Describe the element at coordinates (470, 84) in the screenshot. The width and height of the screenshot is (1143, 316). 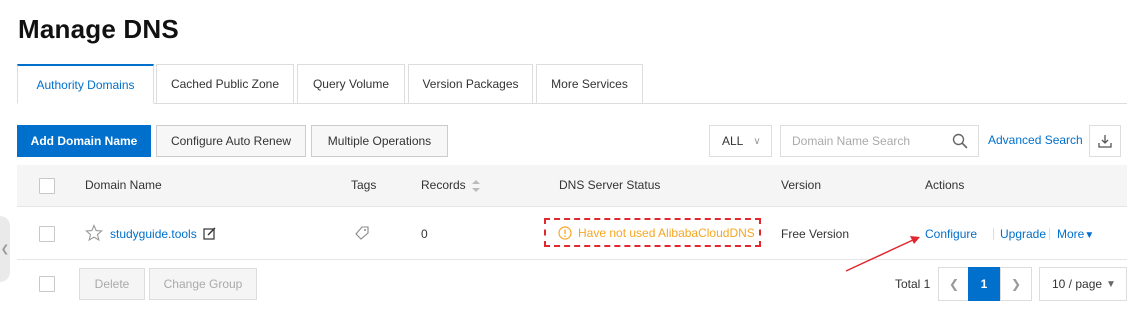
I see `tab-version-packages: Version Packages` at that location.